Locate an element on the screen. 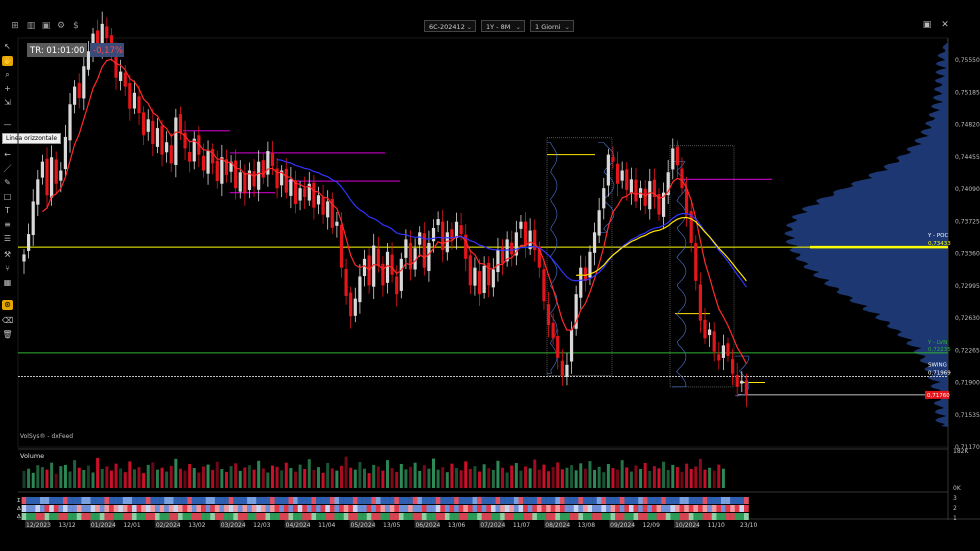 Image resolution: width=980 pixels, height=551 pixels. date-axis-label: 05/2024 is located at coordinates (363, 525).